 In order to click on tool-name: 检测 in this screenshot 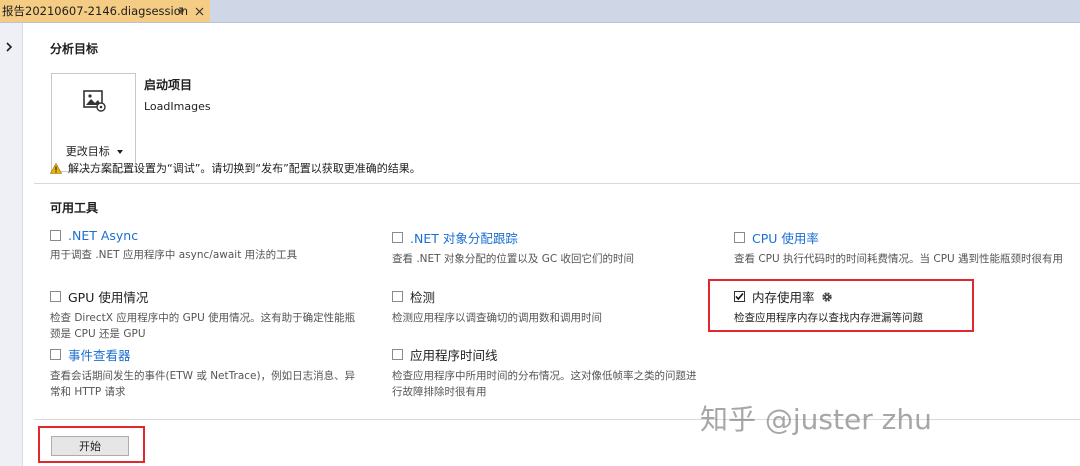, I will do `click(422, 296)`.